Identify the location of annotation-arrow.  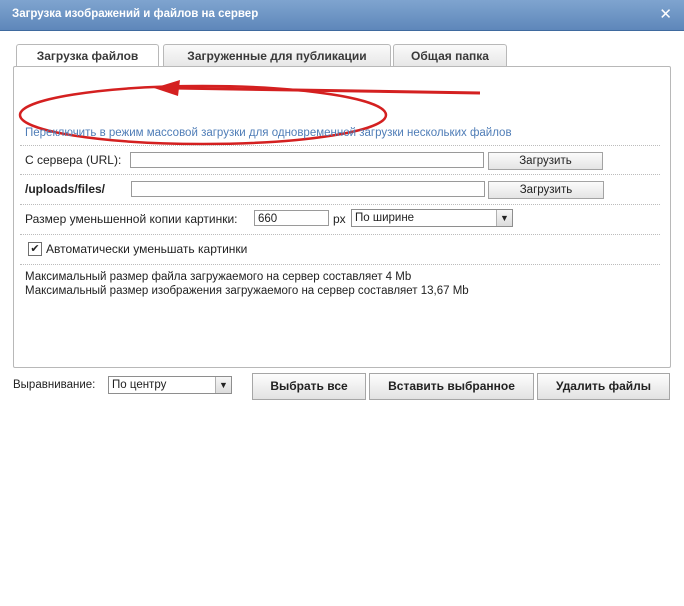
(317, 88).